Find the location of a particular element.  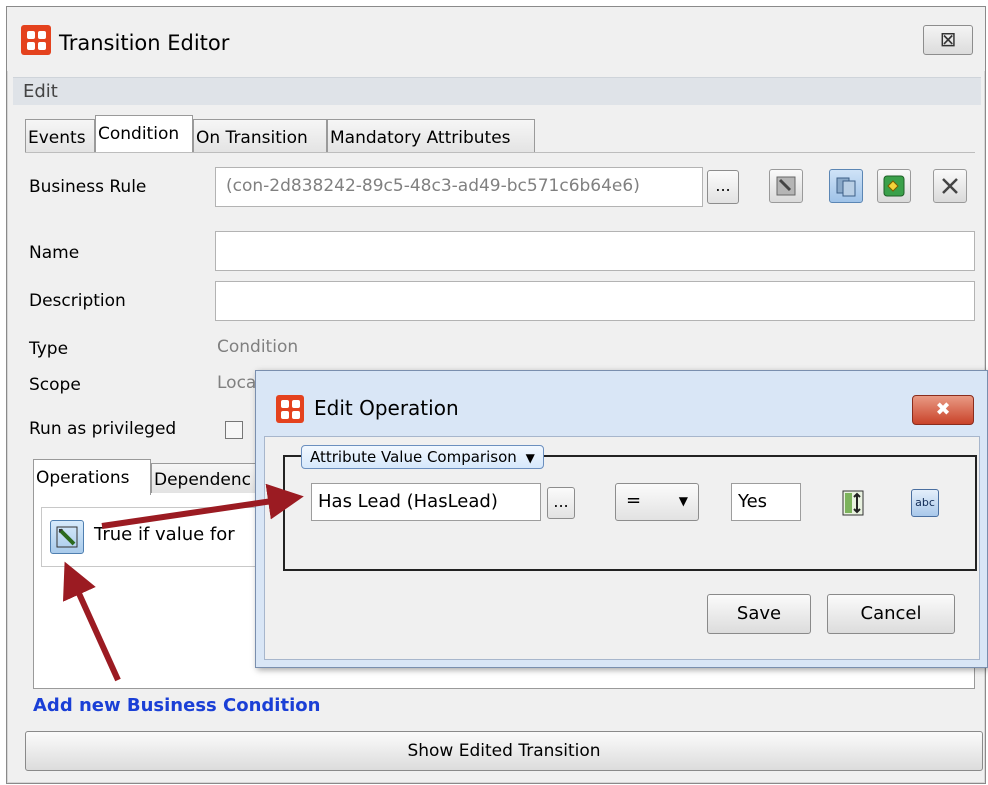

annotation-arrows is located at coordinates (183, 582).